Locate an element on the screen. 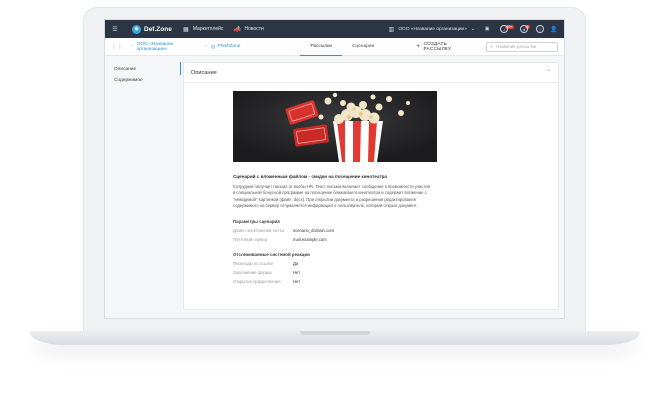  sidebar: Описание Содержимое is located at coordinates (143, 187).